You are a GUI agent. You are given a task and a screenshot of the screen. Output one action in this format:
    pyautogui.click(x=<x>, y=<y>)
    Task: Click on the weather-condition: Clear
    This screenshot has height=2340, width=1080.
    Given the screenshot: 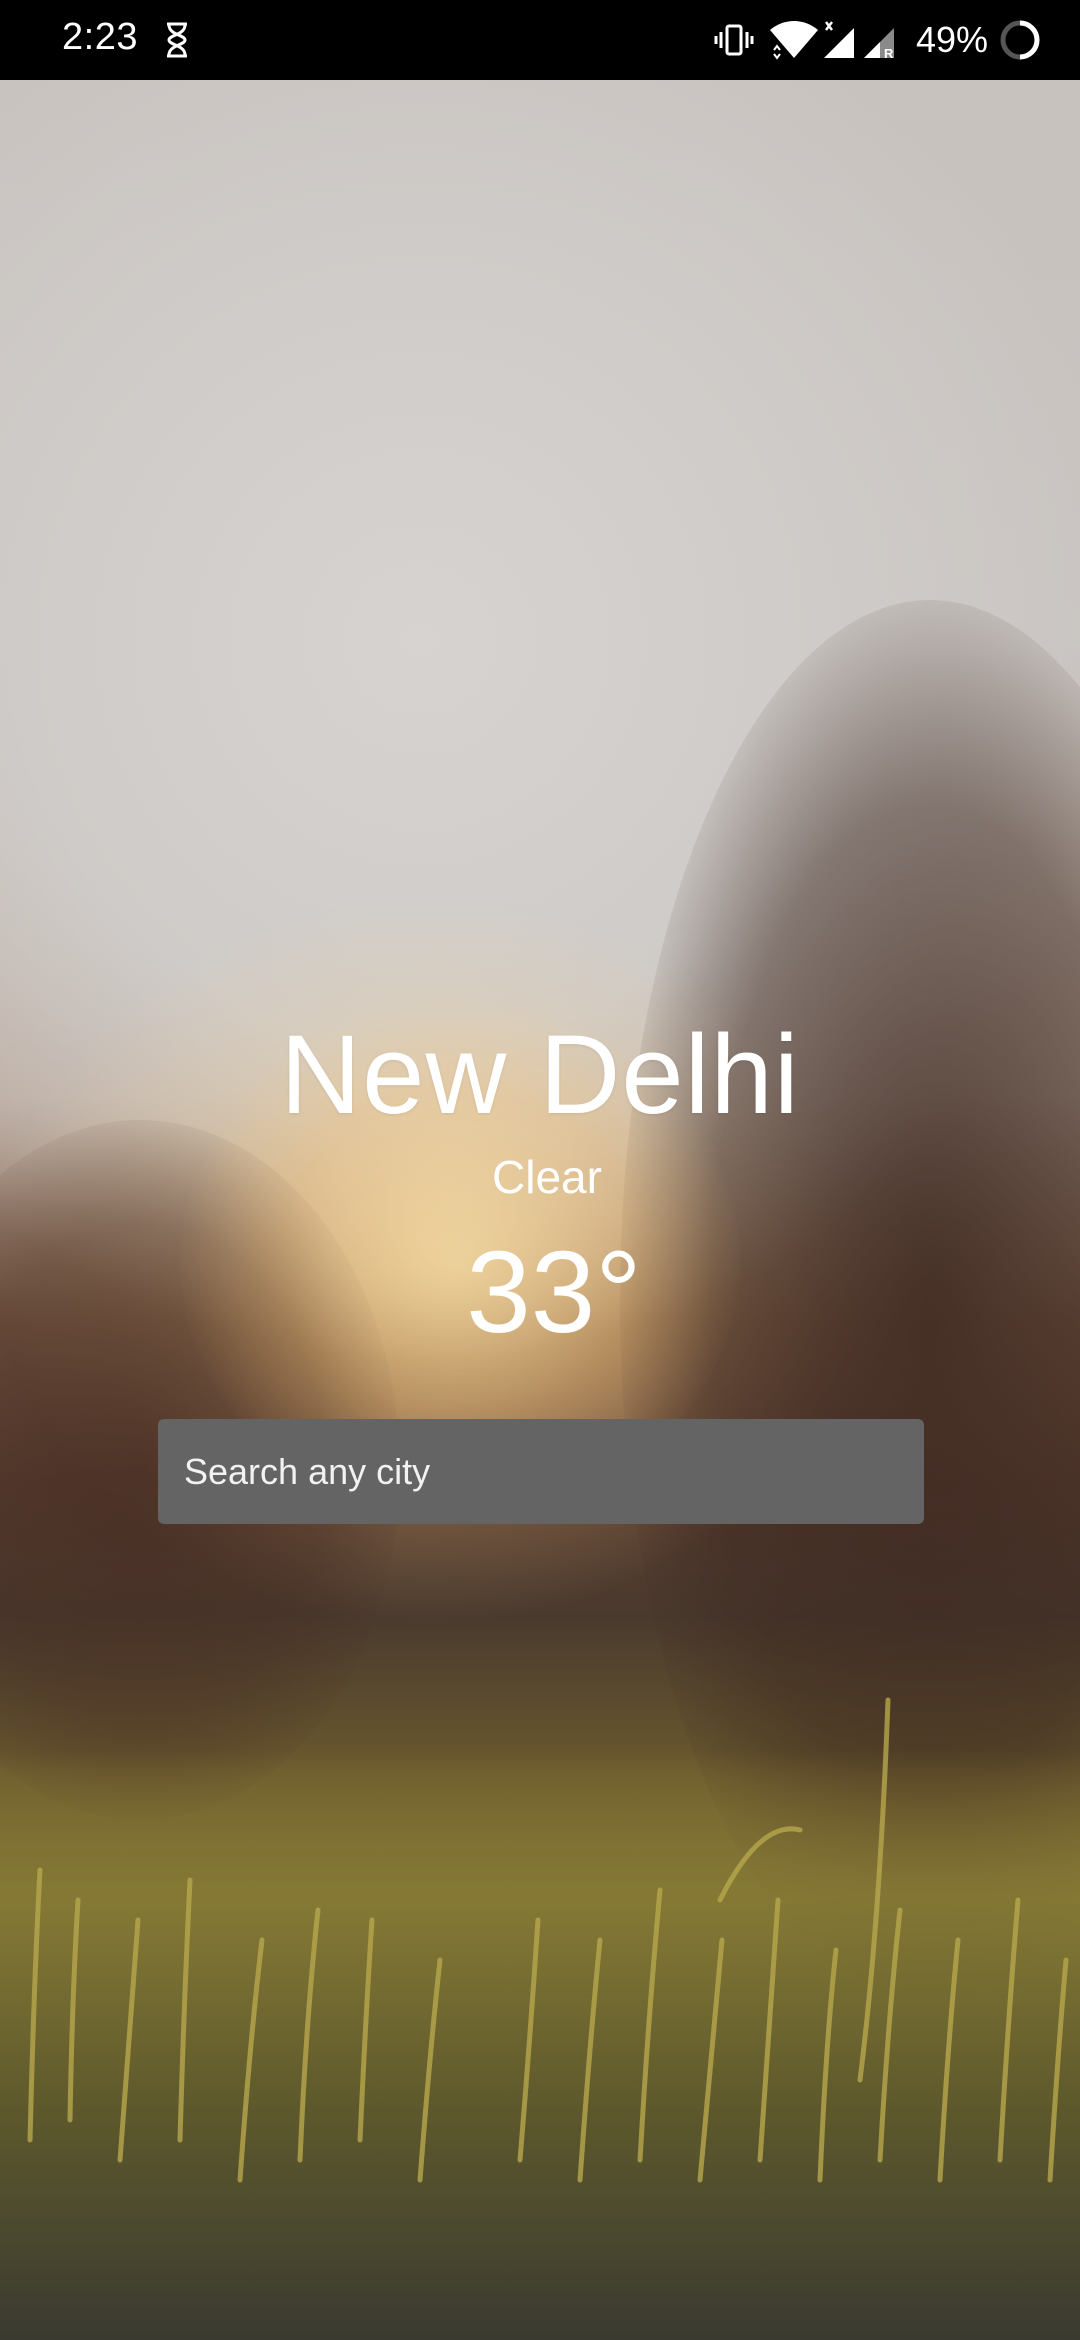 What is the action you would take?
    pyautogui.click(x=547, y=1177)
    